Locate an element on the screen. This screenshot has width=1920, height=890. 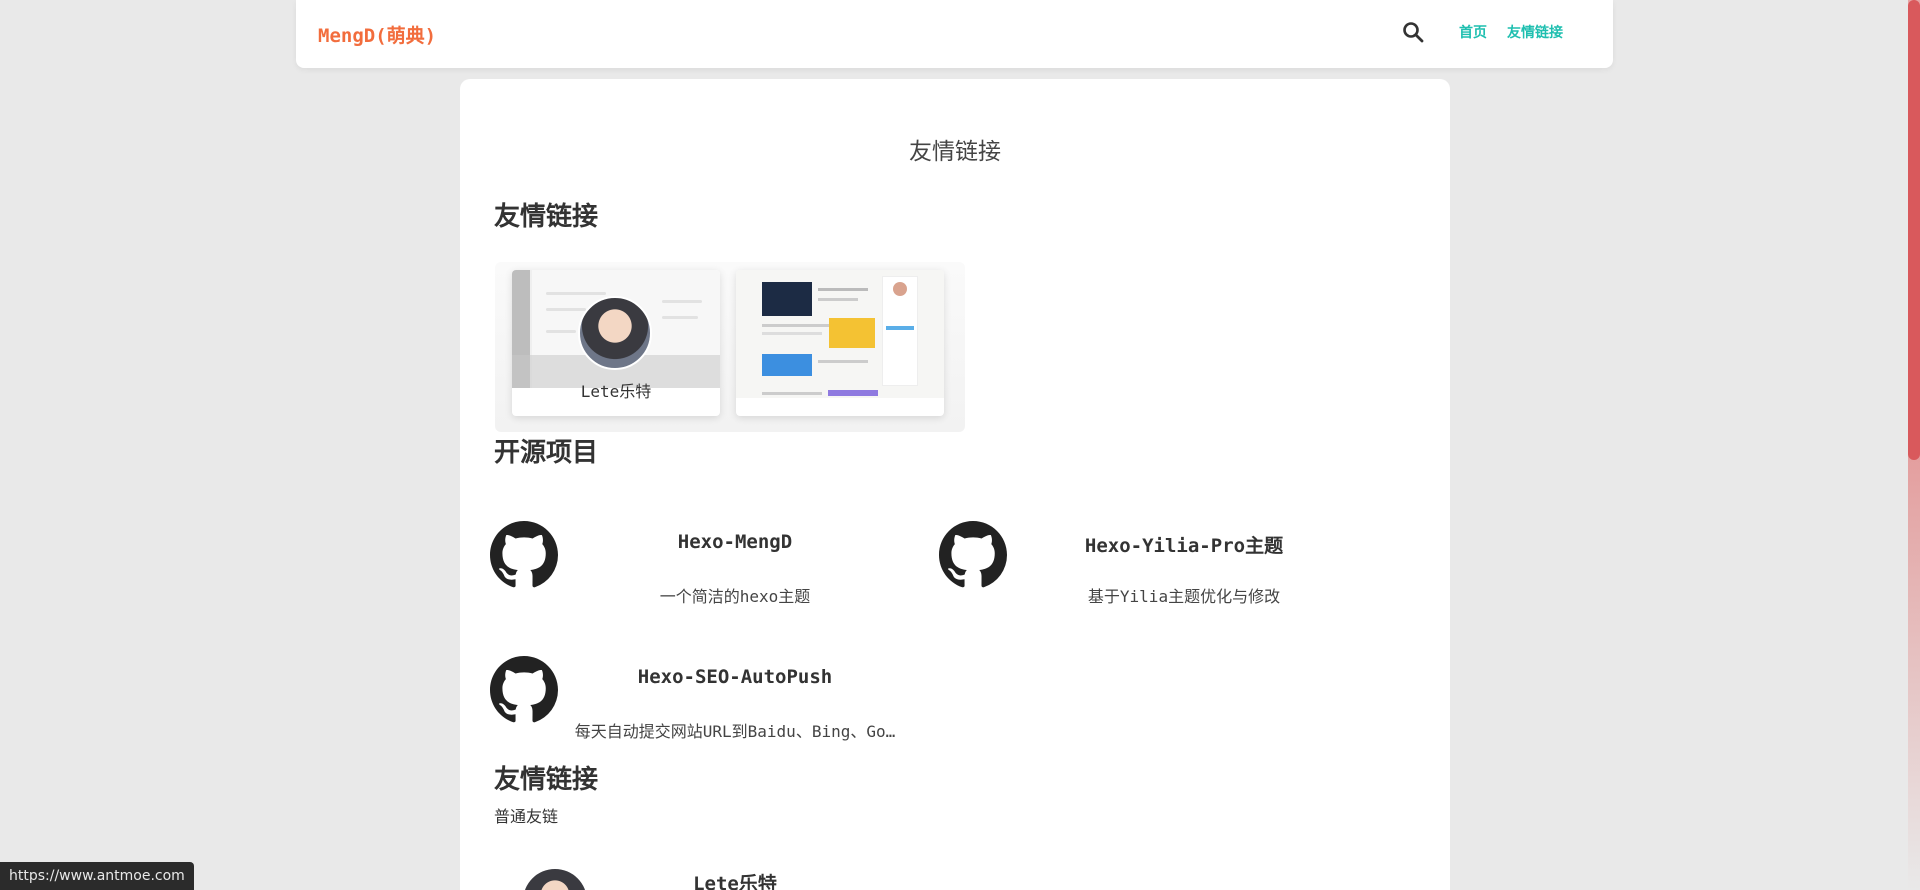
project-card: Hexo-Yilia-Pro主题 基于Yilia主题优化与修改 is located at coordinates (1134, 571).